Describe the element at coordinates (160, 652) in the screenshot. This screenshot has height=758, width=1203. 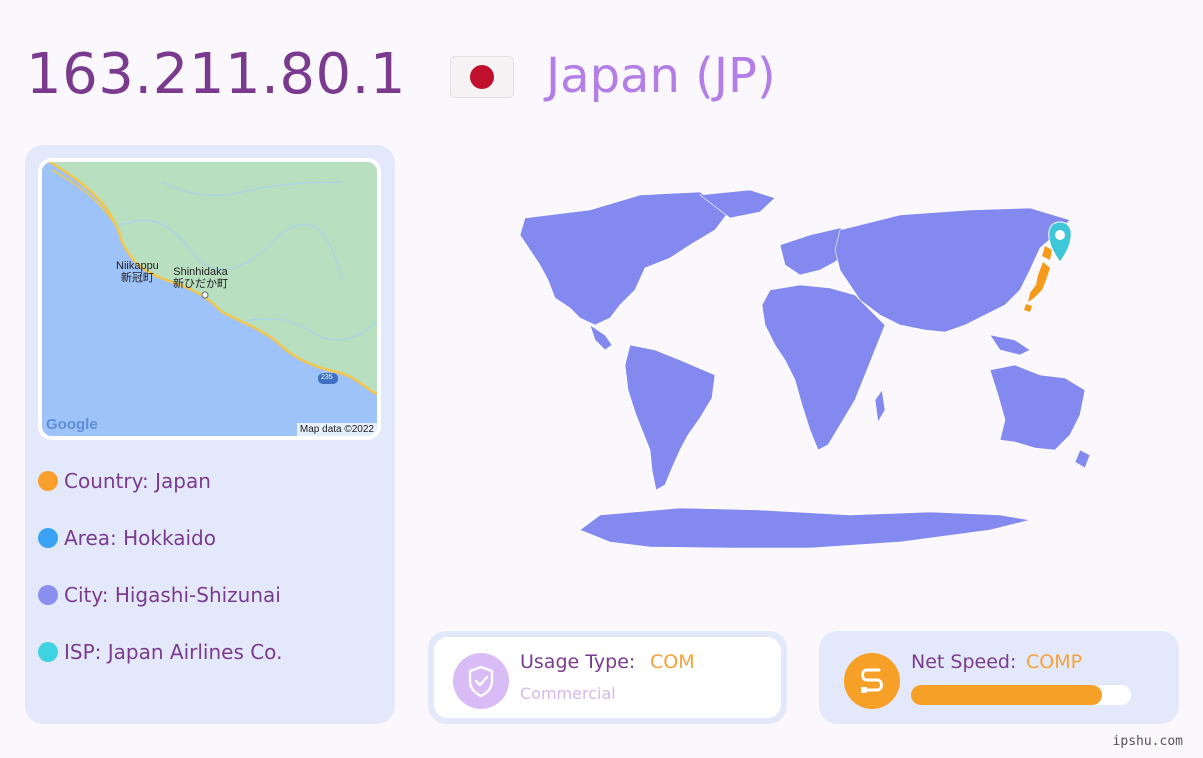
I see `info-isp: ISP: Japan Airlines Co.` at that location.